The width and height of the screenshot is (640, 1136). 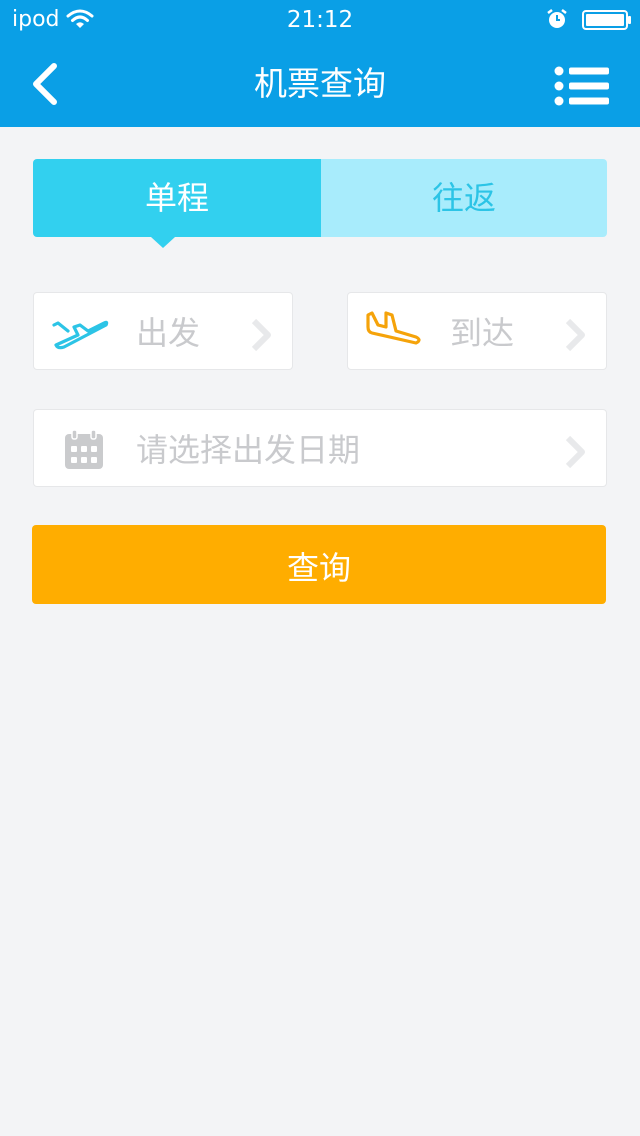 I want to click on date-placeholder: 请选择出发日期, so click(x=248, y=450).